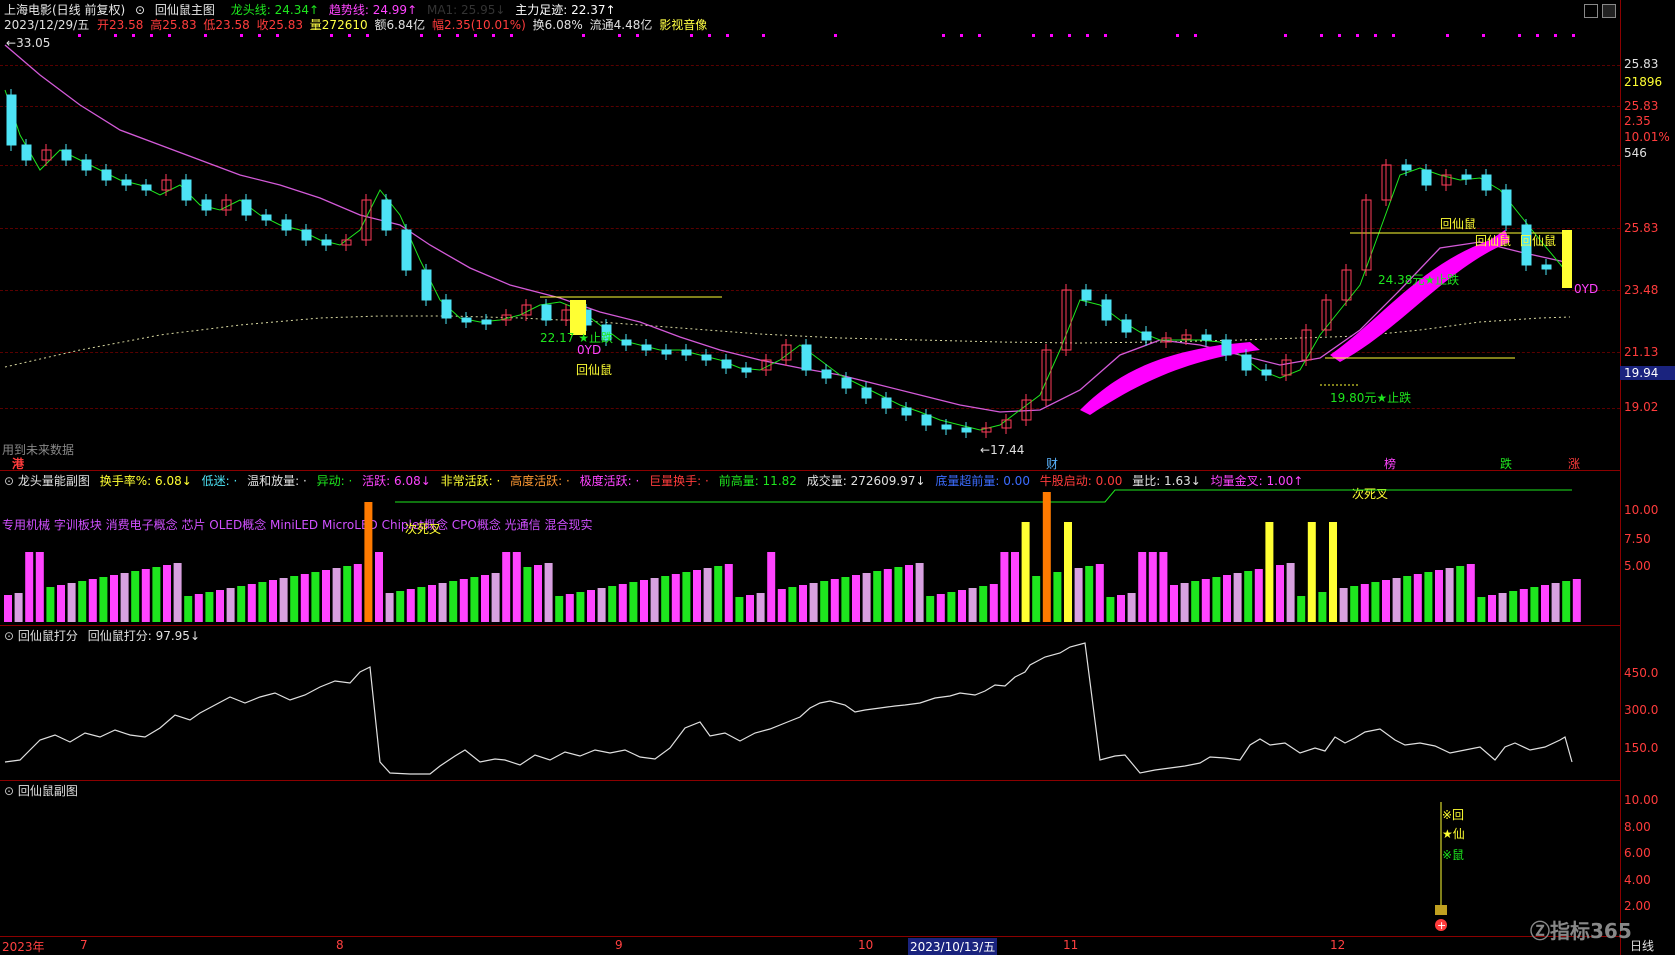 This screenshot has width=1675, height=955. What do you see at coordinates (1643, 82) in the screenshot?
I see `y-label: 21896` at bounding box center [1643, 82].